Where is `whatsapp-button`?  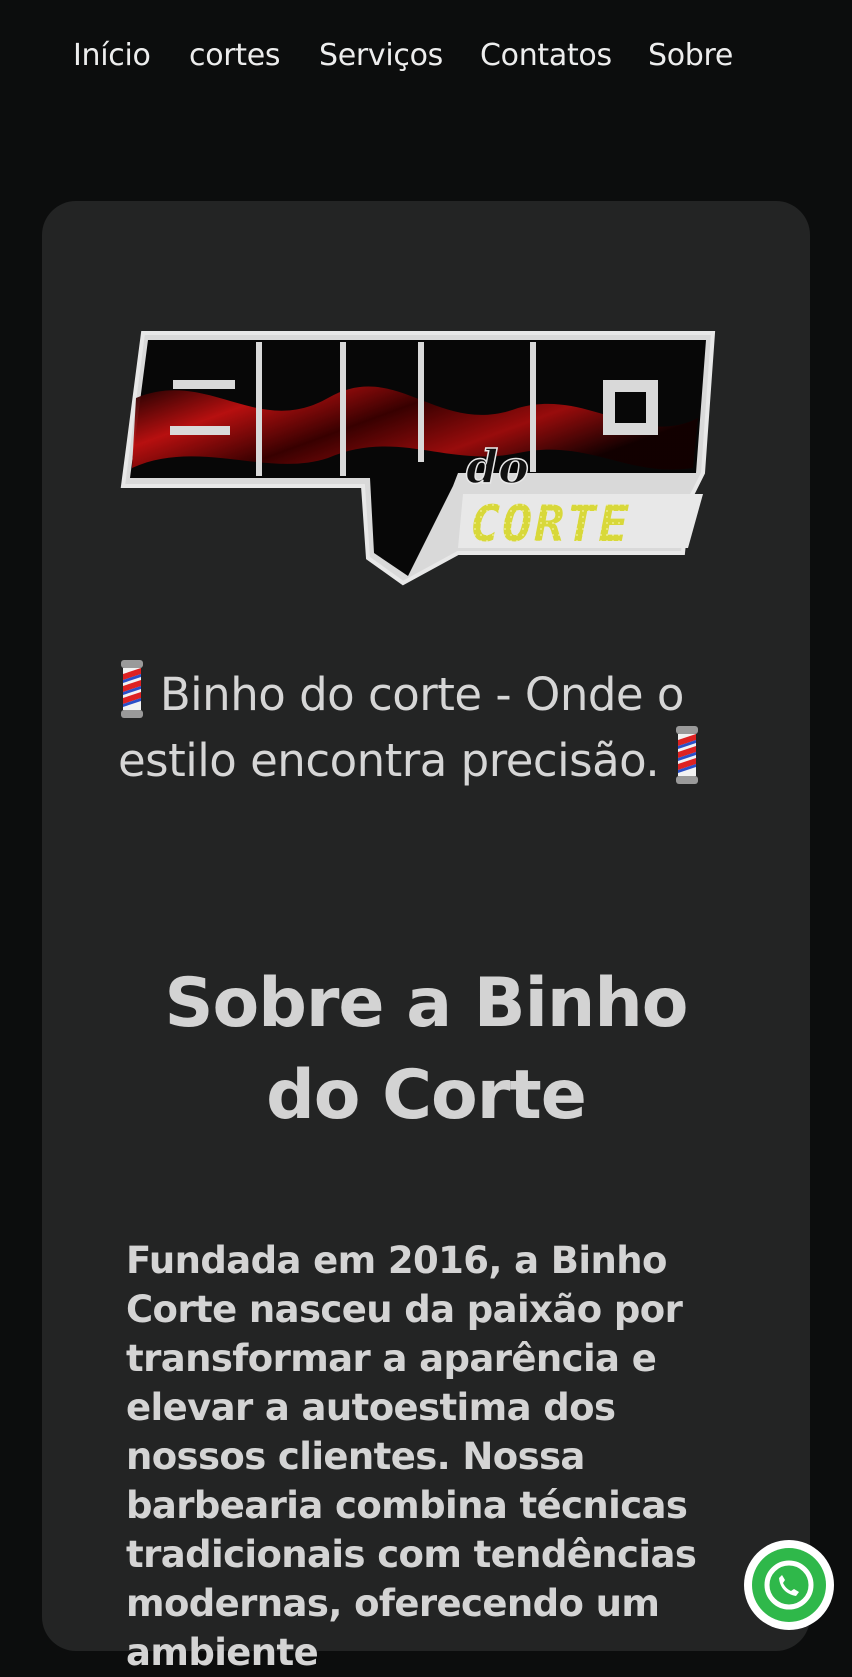
whatsapp-button is located at coordinates (789, 1585).